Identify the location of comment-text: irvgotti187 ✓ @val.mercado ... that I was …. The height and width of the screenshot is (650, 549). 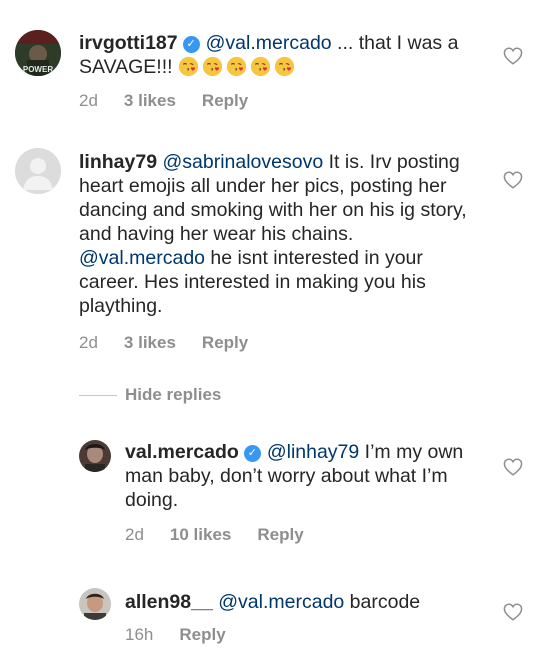
(284, 55).